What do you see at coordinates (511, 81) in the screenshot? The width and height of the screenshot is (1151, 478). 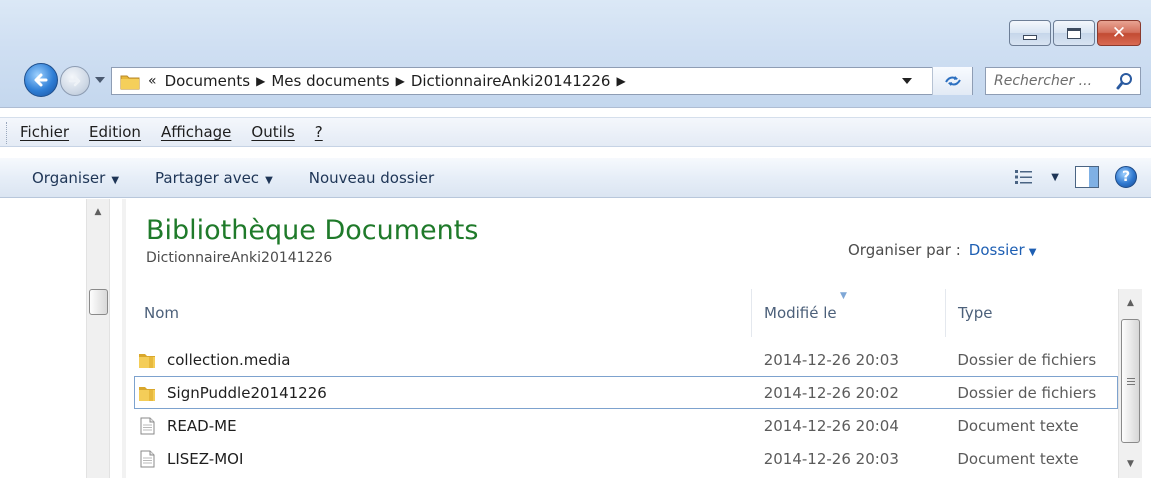 I see `breadcrumb-current-folder: DictionnaireAnki20141226` at bounding box center [511, 81].